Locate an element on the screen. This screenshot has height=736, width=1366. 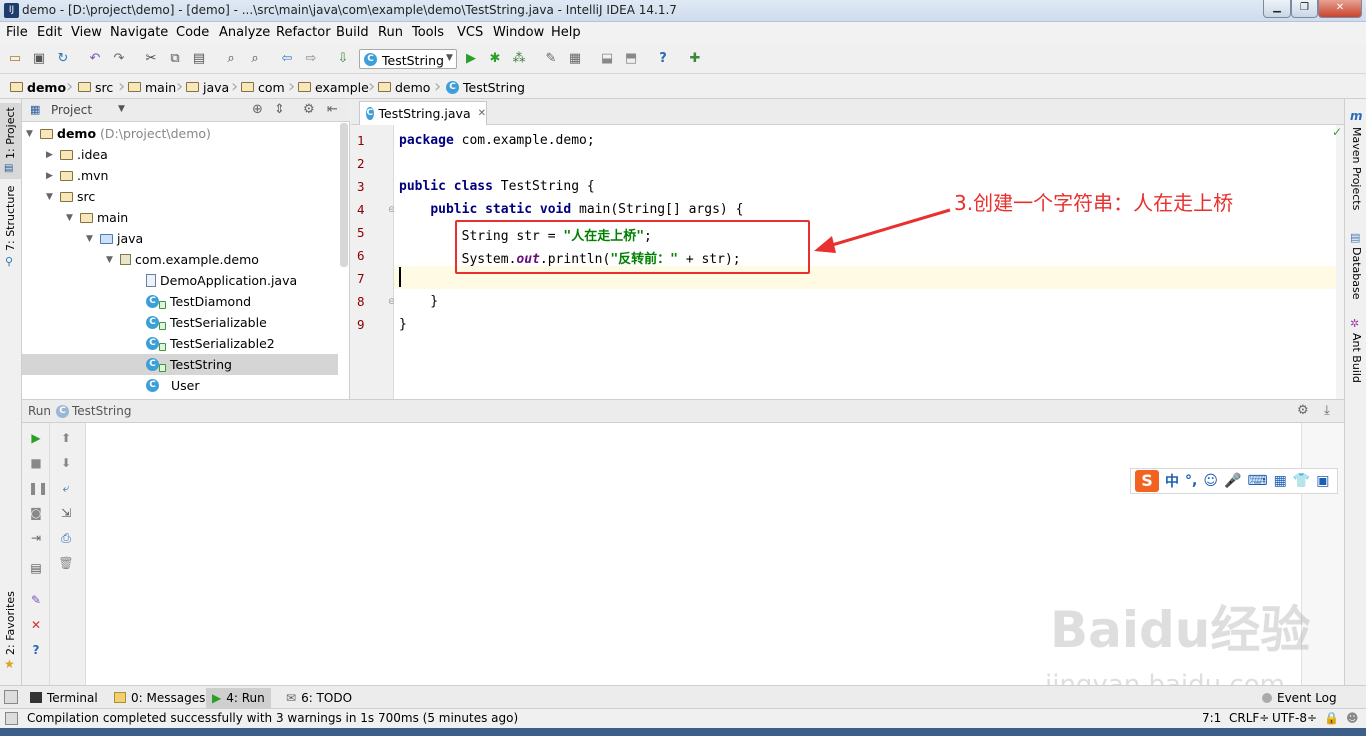
soft-wrap-icon: ⤶ is located at coordinates (66, 488).